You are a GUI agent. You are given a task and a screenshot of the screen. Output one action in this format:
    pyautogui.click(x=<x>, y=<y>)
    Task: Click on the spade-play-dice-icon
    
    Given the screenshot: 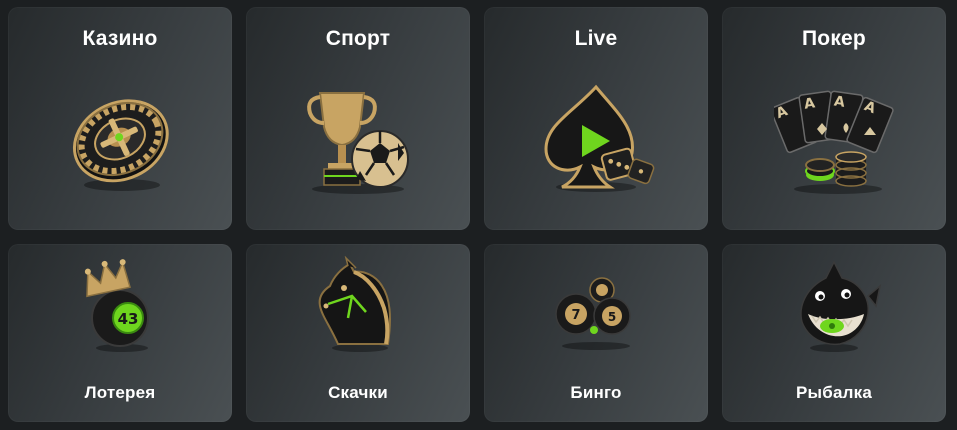 What is the action you would take?
    pyautogui.click(x=596, y=139)
    